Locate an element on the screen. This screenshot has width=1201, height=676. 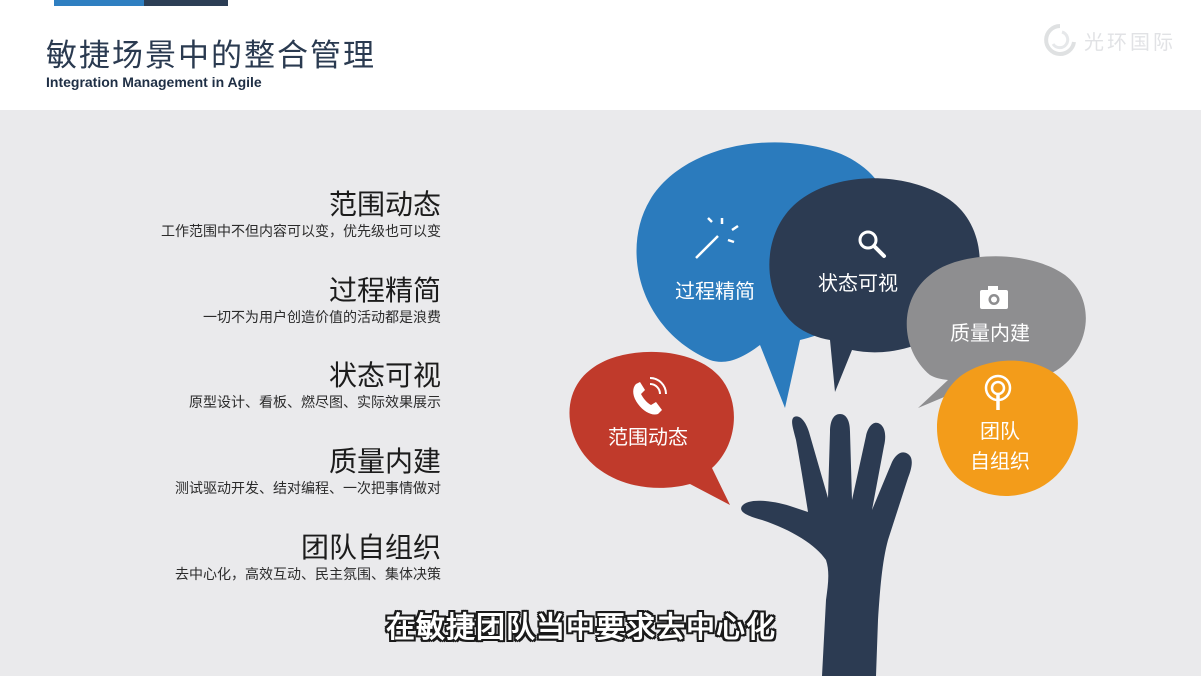
video-subtitle: 在敏捷团队当中要求去中心化 is located at coordinates (581, 627).